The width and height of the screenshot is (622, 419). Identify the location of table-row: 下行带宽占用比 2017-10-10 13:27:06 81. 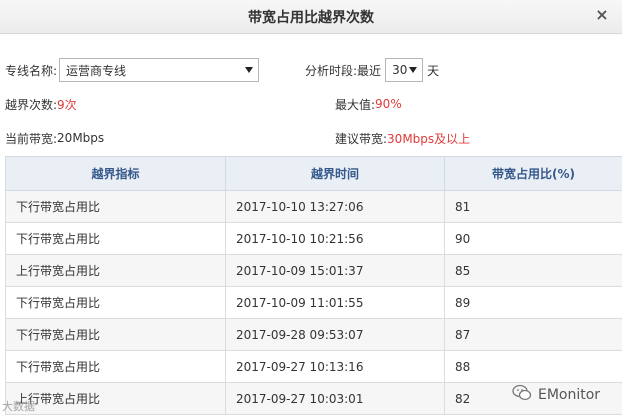
(313, 206).